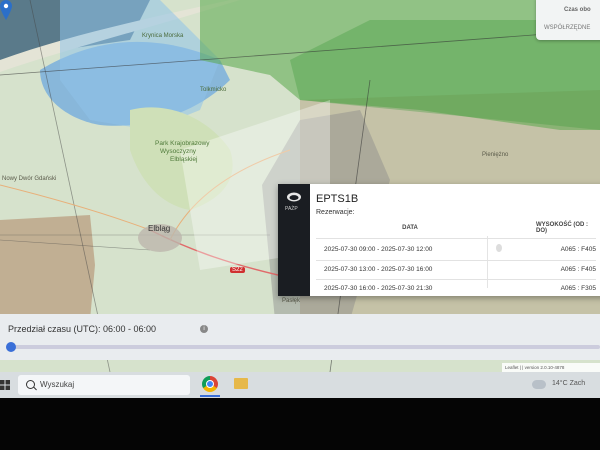  Describe the element at coordinates (30, 384) in the screenshot. I see `search-icon` at that location.